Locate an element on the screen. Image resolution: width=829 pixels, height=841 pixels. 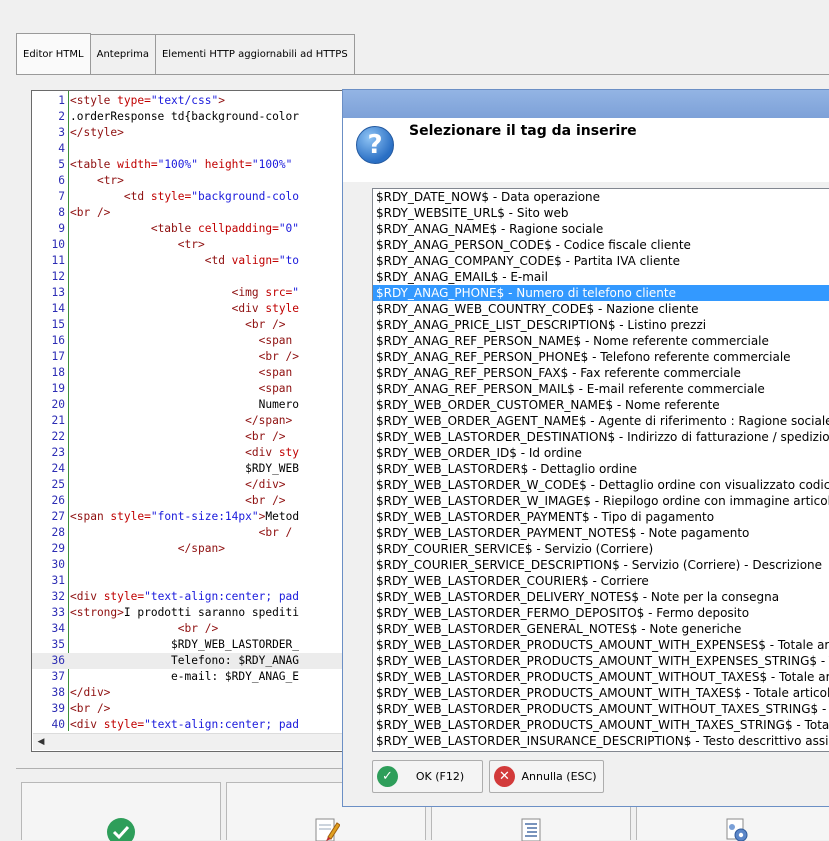
code-line: 25 </div> is located at coordinates (196, 485).